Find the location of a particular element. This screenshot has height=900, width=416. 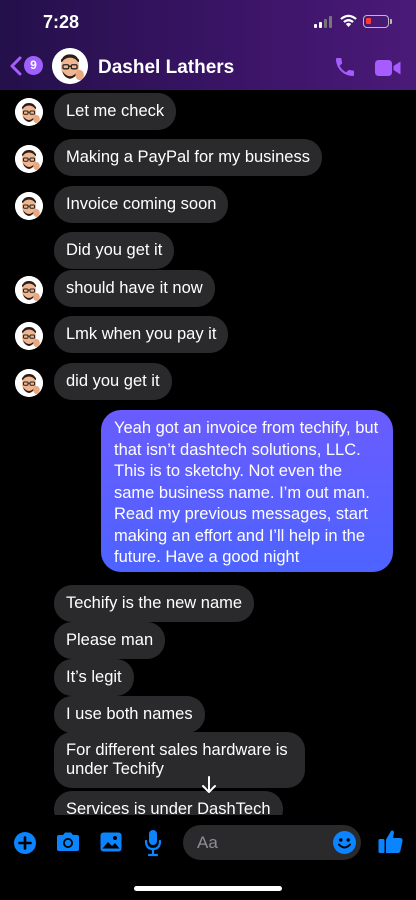

chevron-left-icon is located at coordinates (16, 66).